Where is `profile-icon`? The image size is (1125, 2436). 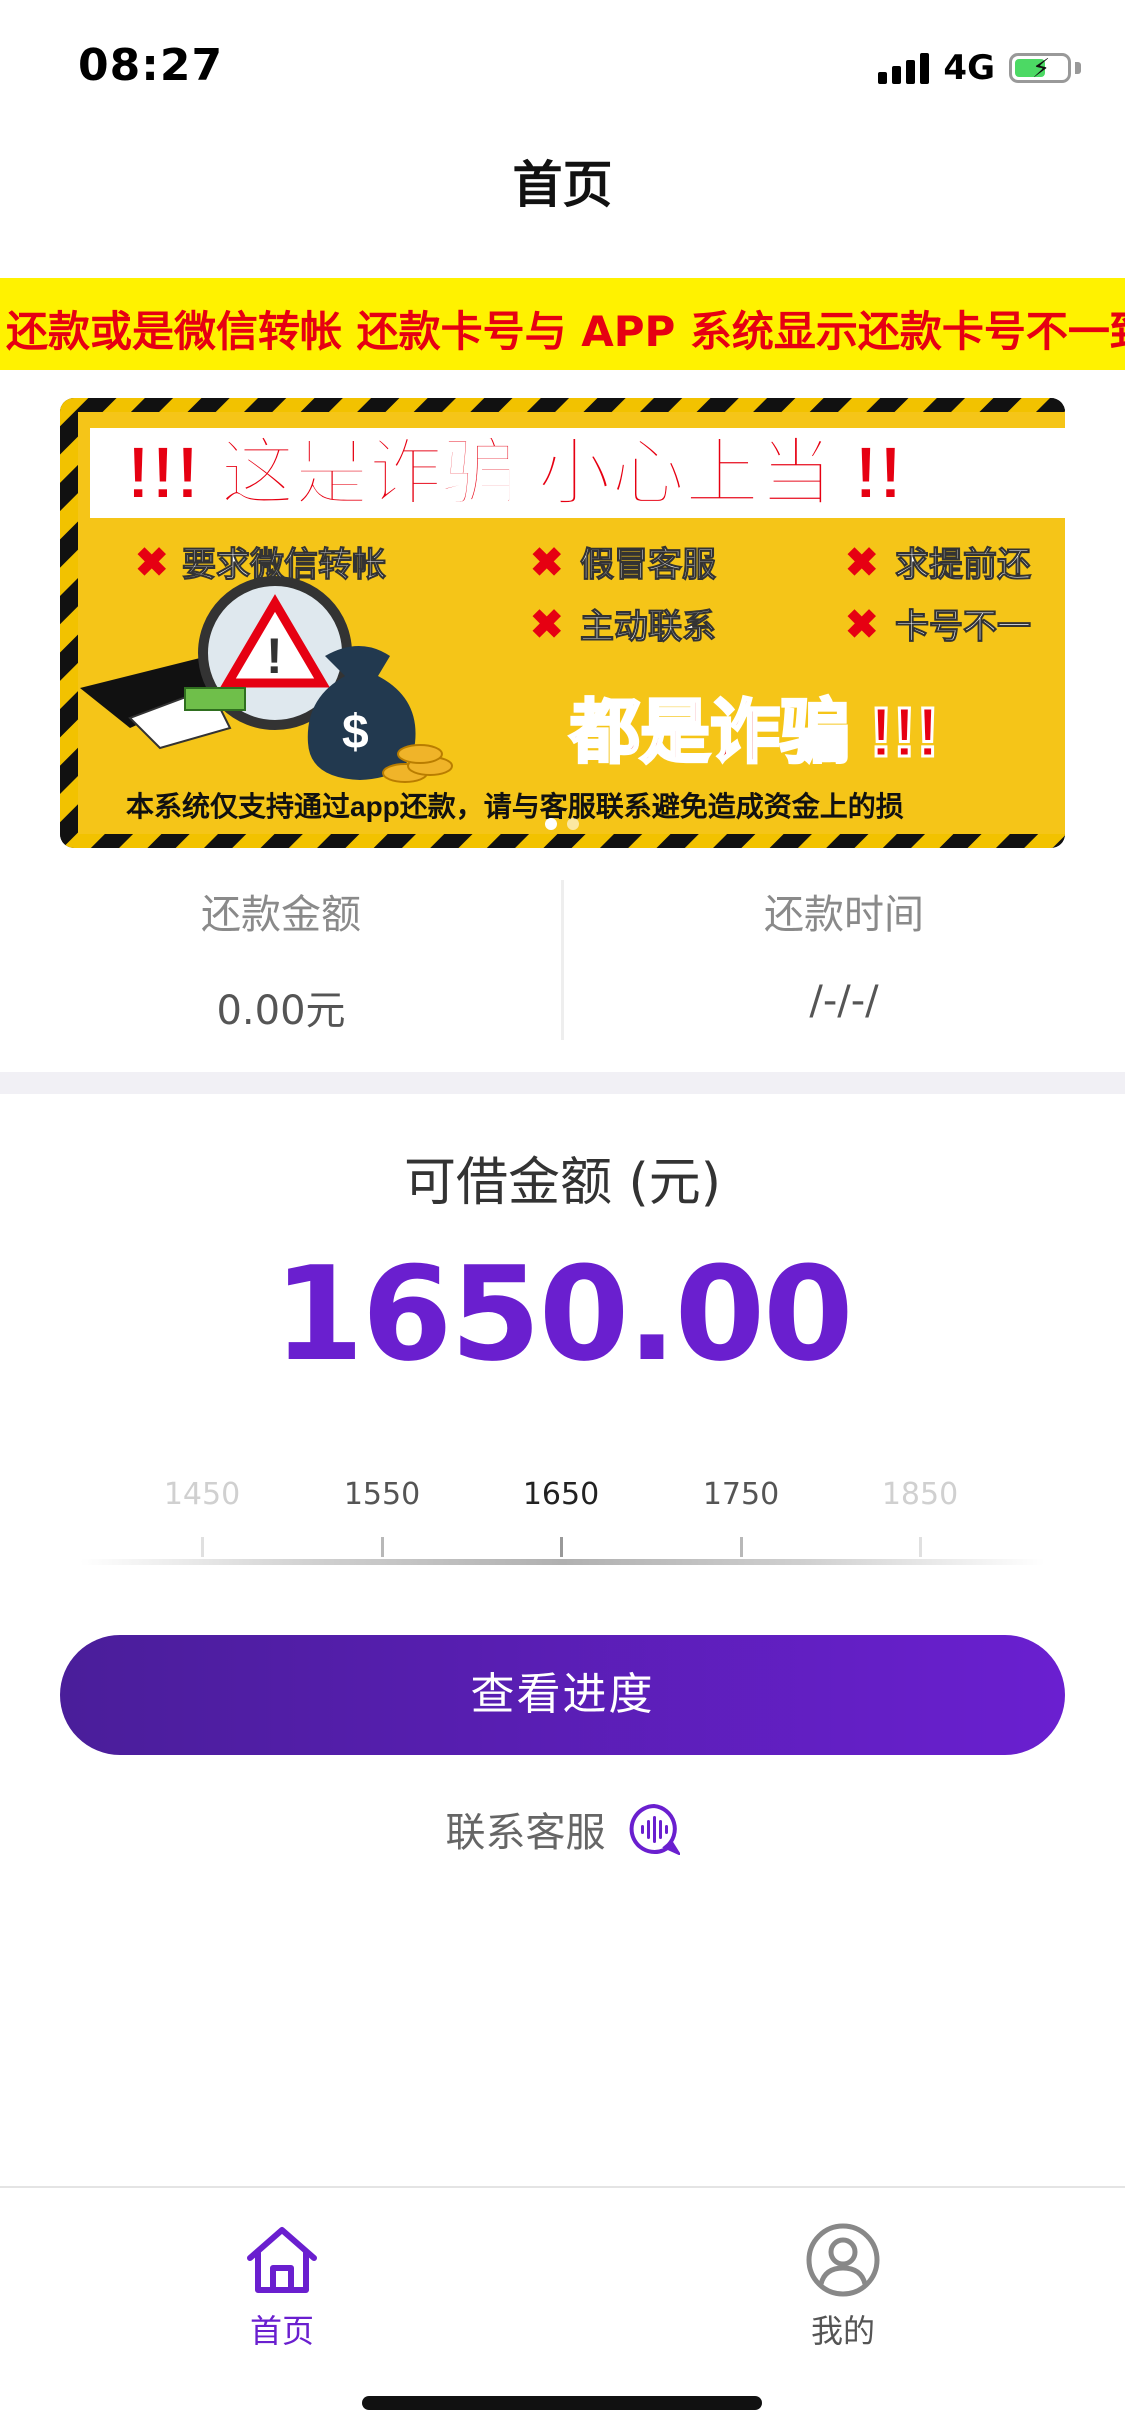 profile-icon is located at coordinates (843, 2260).